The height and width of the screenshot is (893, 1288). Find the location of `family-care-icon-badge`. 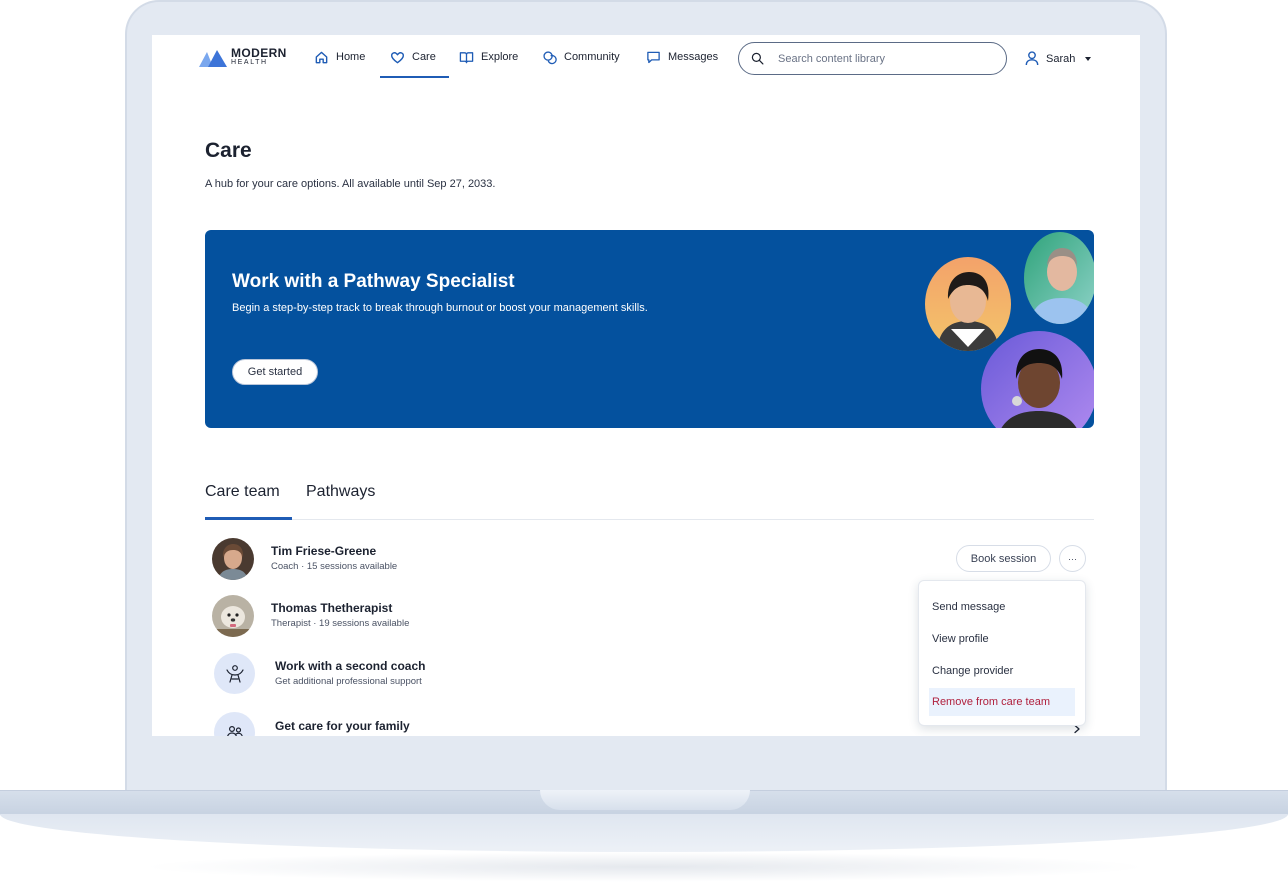

family-care-icon-badge is located at coordinates (234, 724).